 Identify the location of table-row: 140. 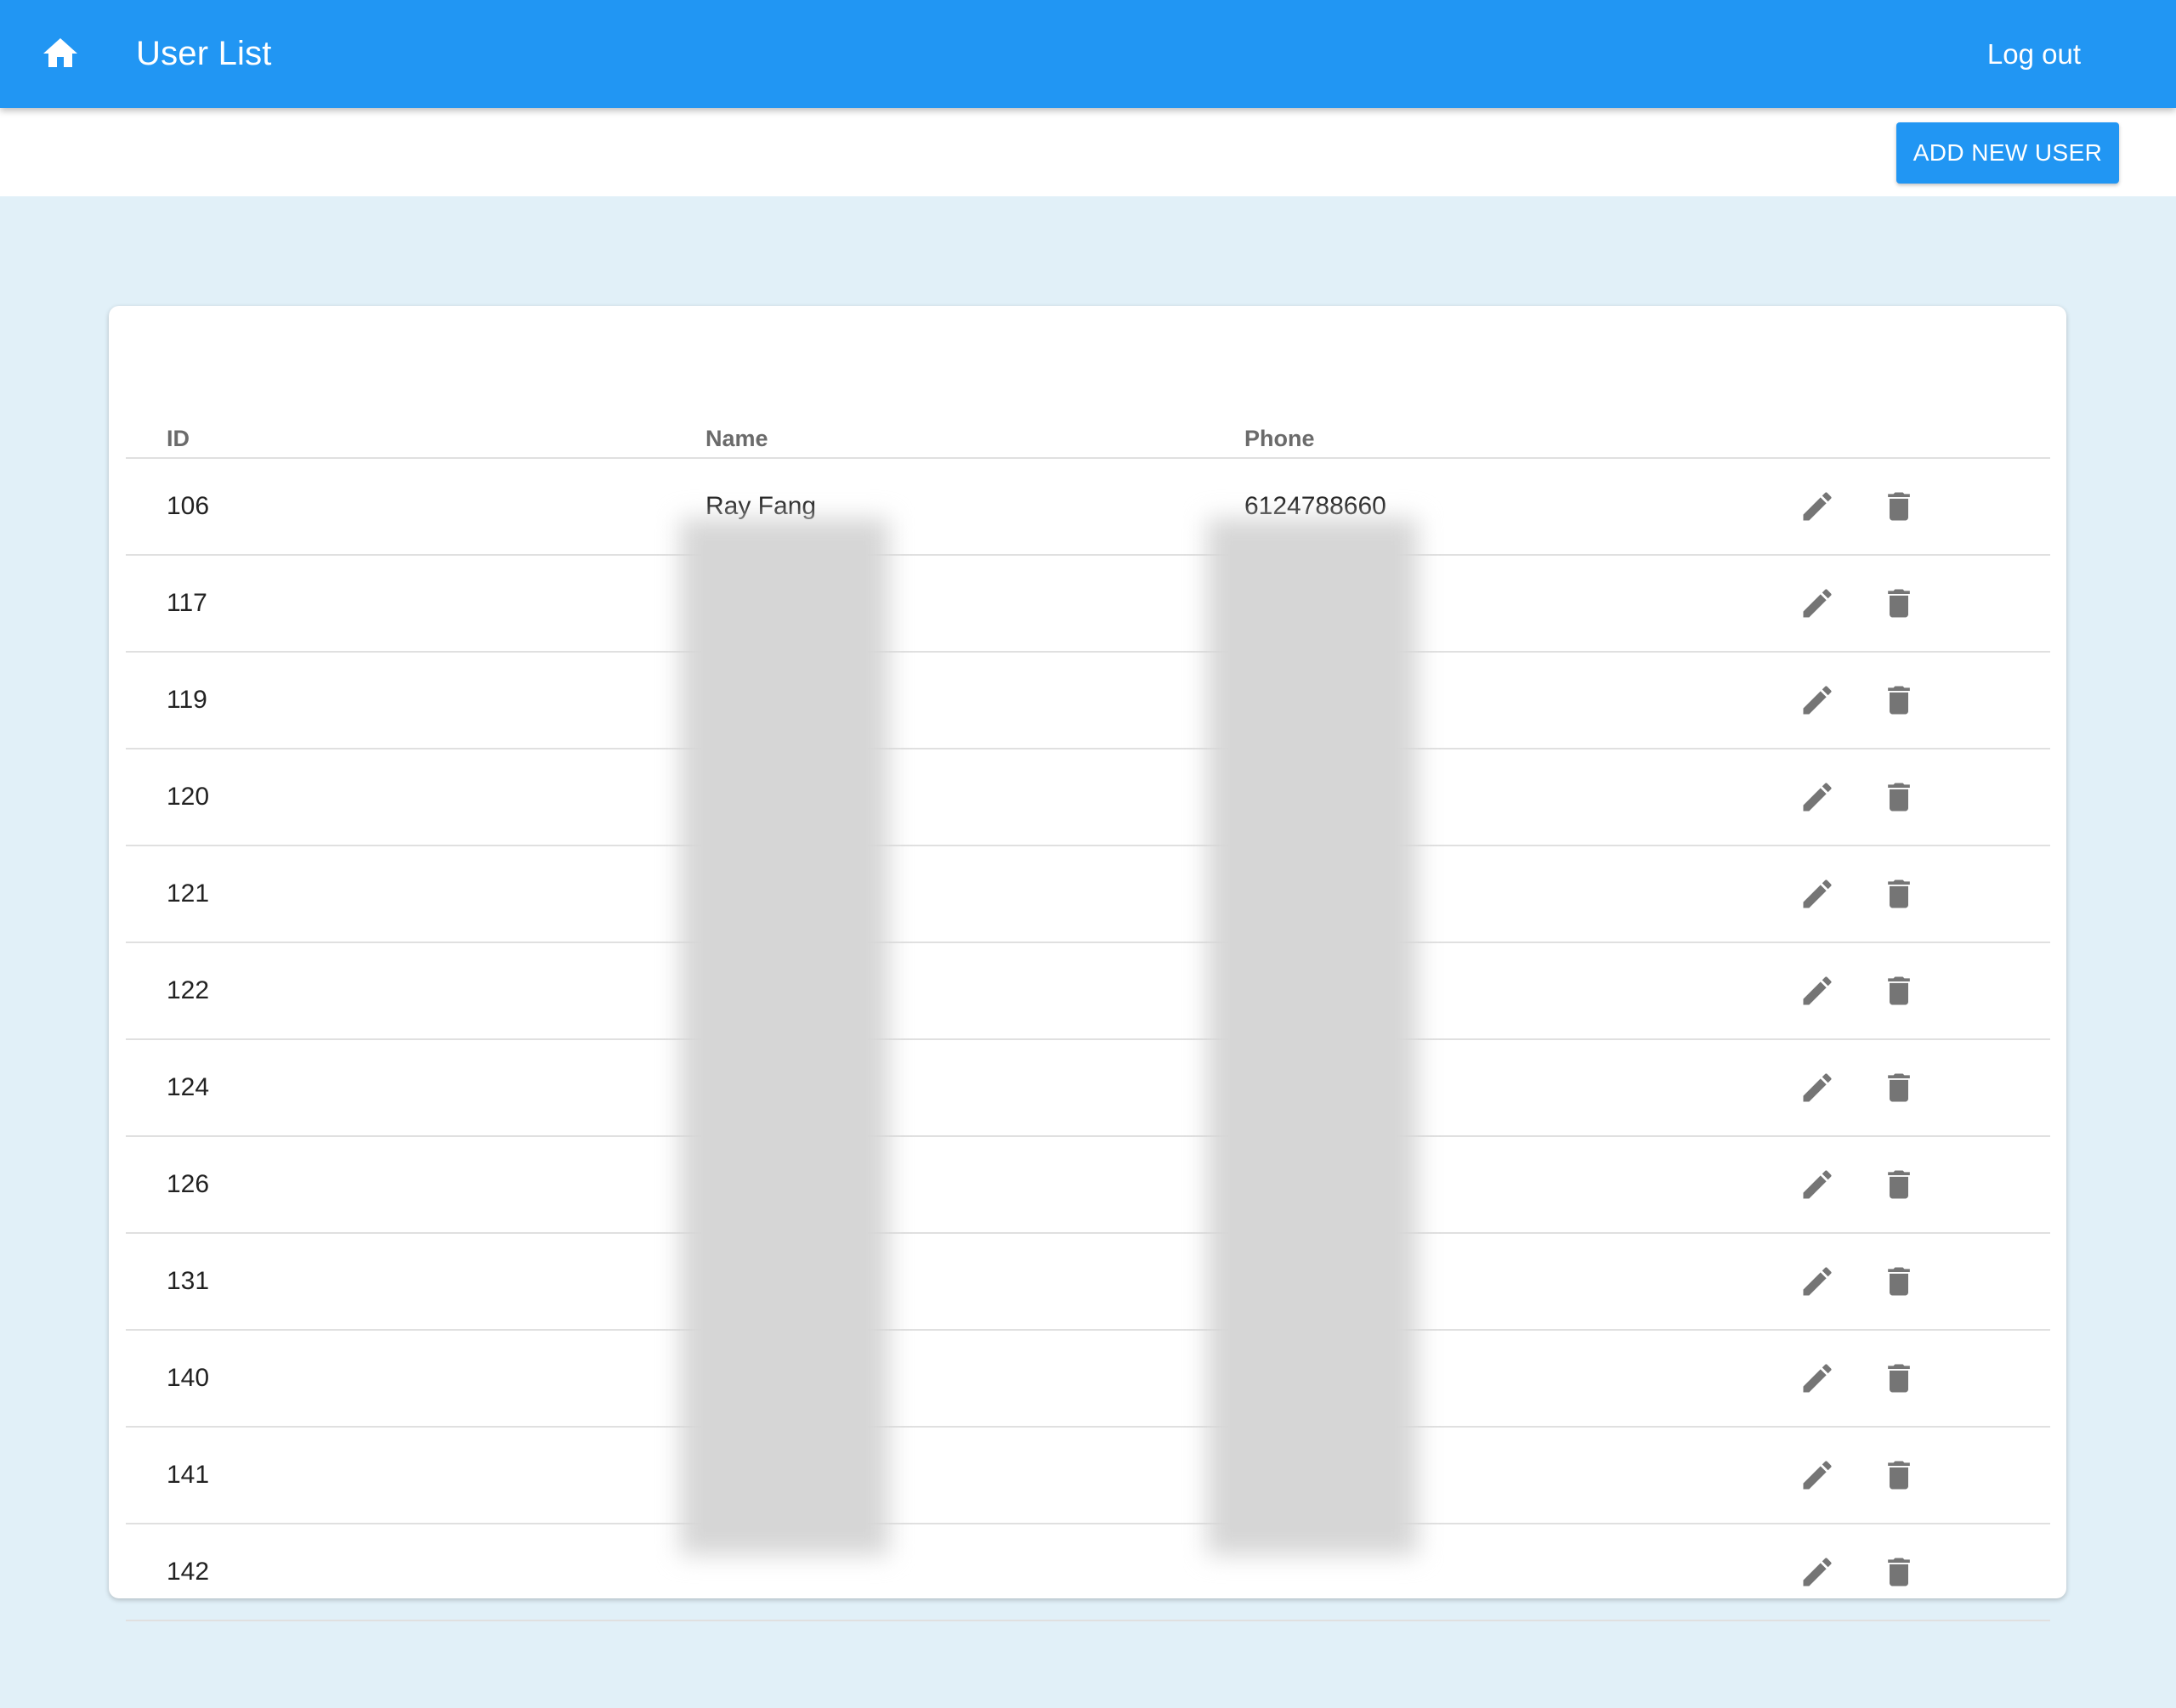
(1088, 1379).